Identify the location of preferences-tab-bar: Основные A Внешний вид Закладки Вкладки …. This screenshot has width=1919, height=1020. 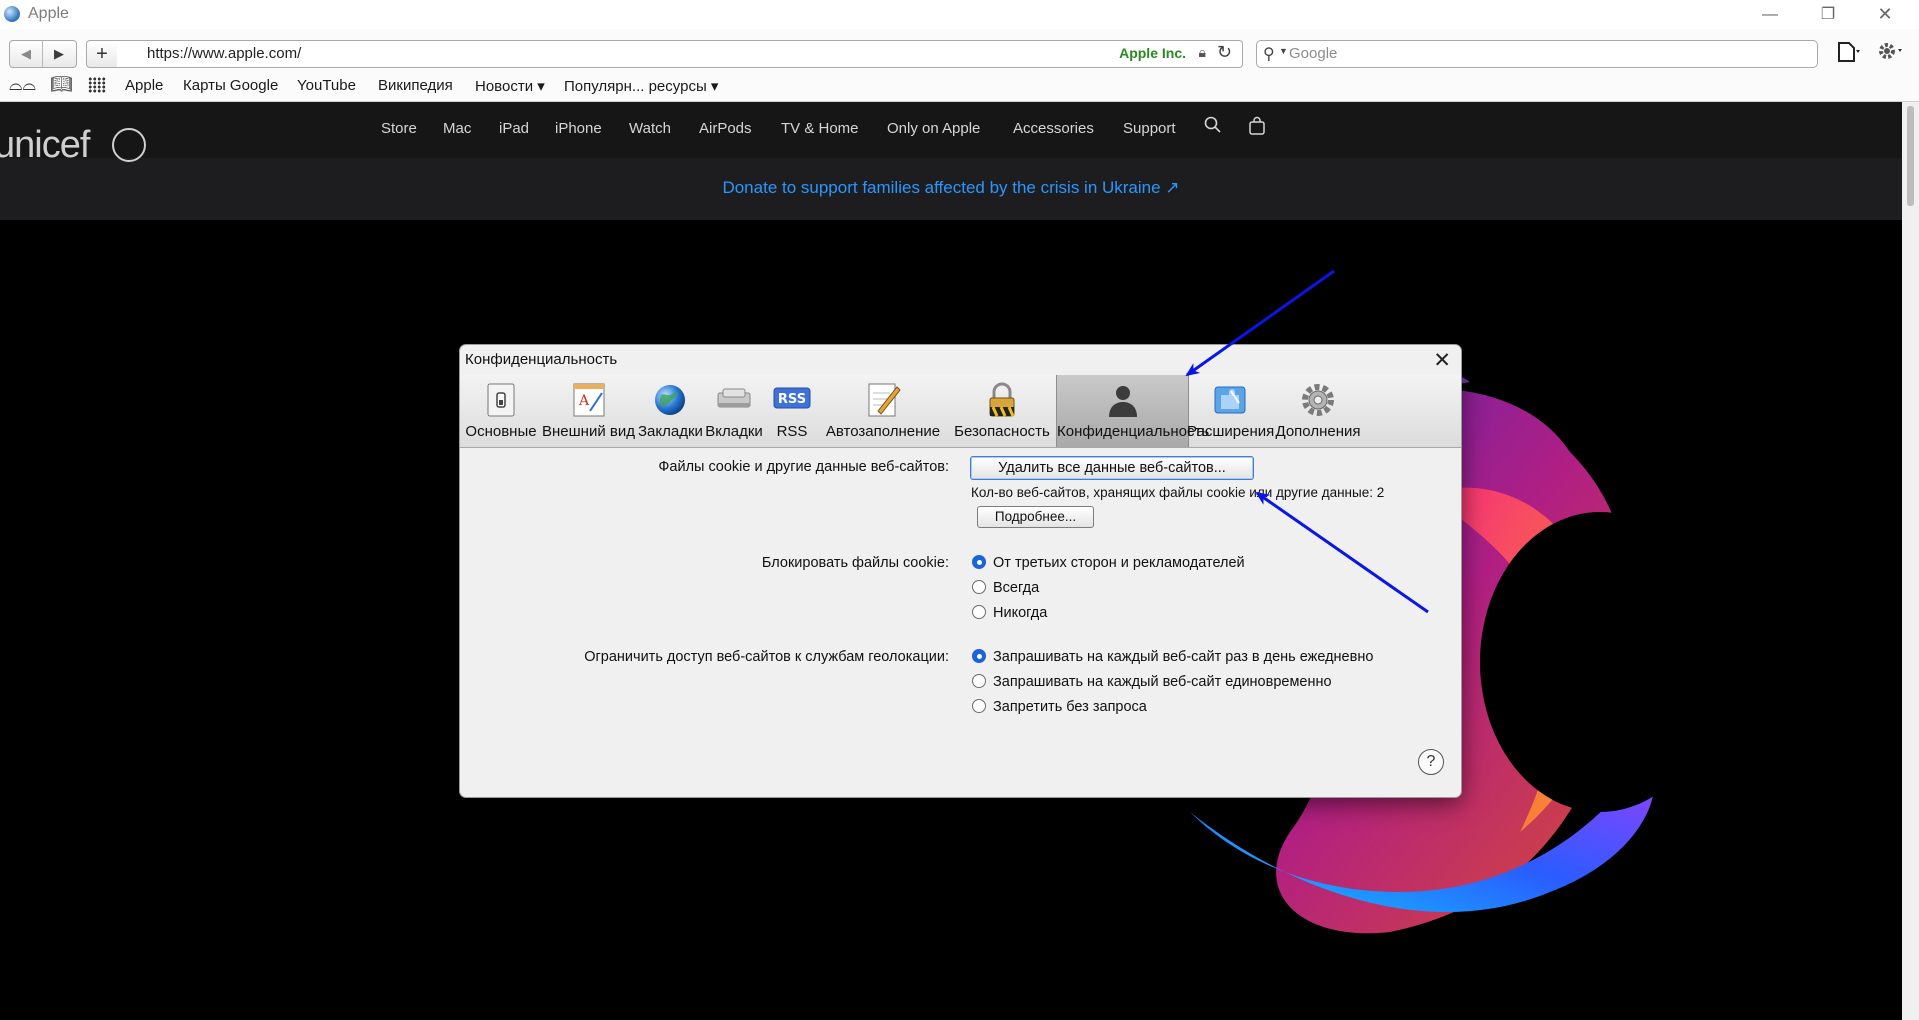
(960, 411).